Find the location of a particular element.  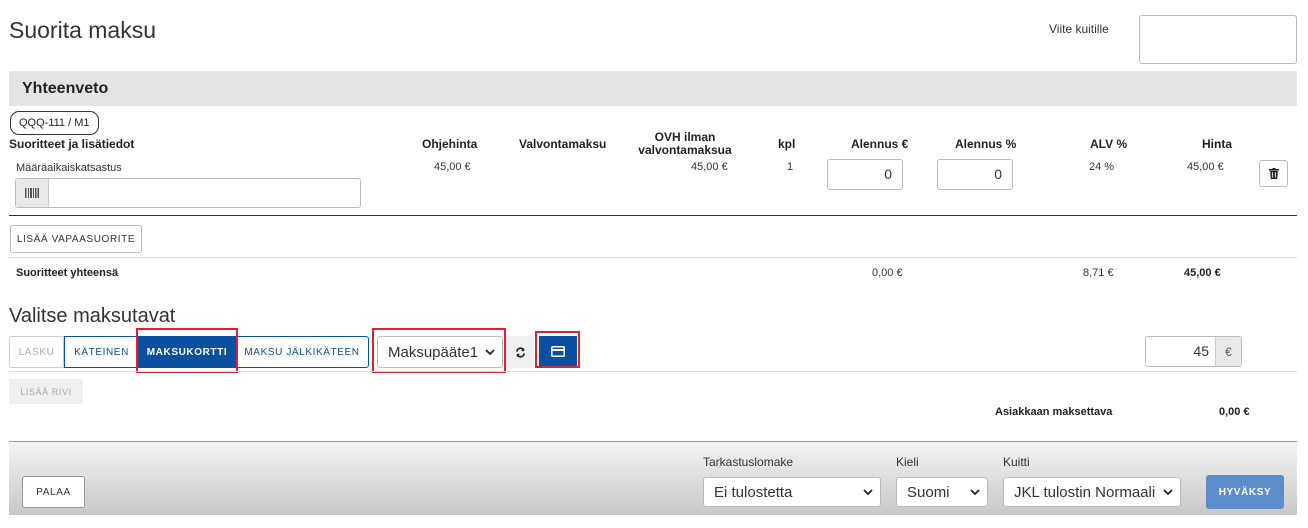

language-value: Suomi is located at coordinates (928, 492).